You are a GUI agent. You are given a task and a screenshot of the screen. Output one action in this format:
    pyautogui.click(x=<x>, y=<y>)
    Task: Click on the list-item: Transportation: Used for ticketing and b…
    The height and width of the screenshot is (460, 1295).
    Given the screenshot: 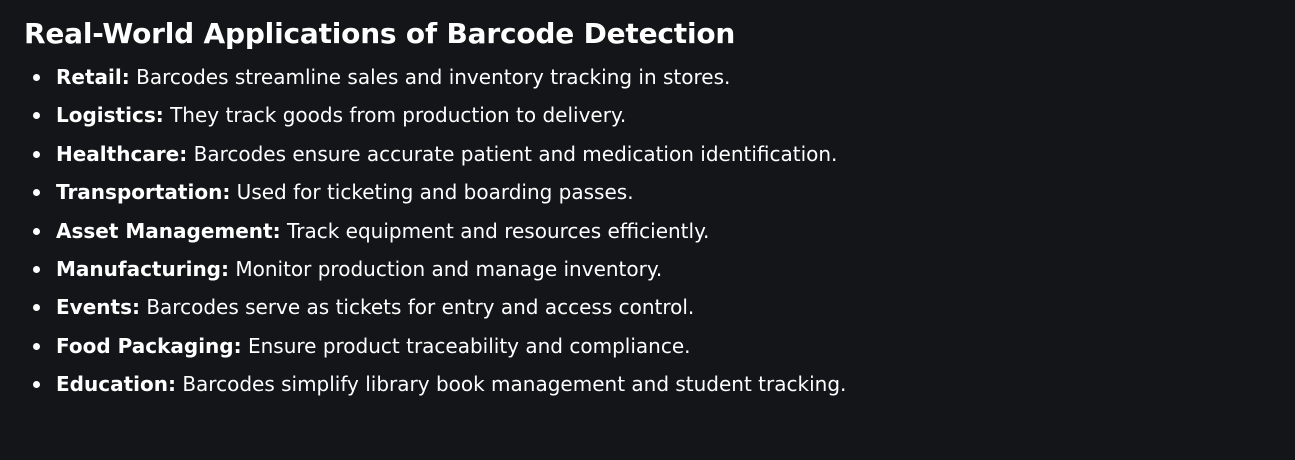 What is the action you would take?
    pyautogui.click(x=649, y=192)
    